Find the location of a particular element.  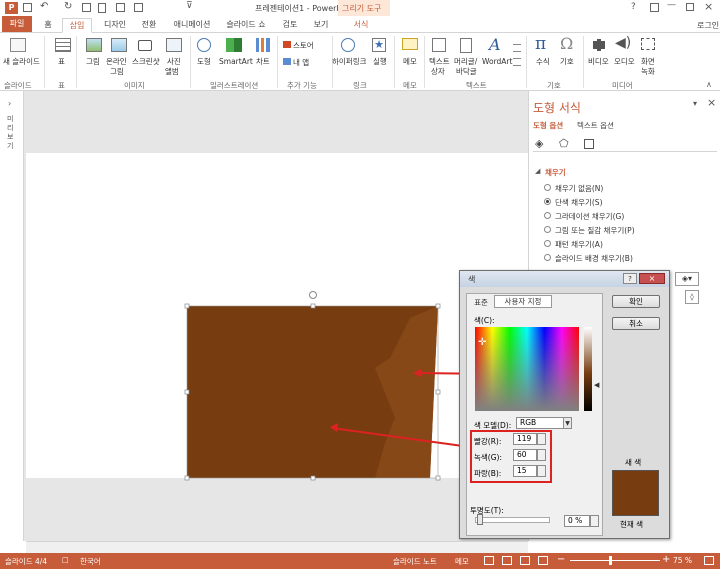

zoom-level: 75 % is located at coordinates (682, 560).